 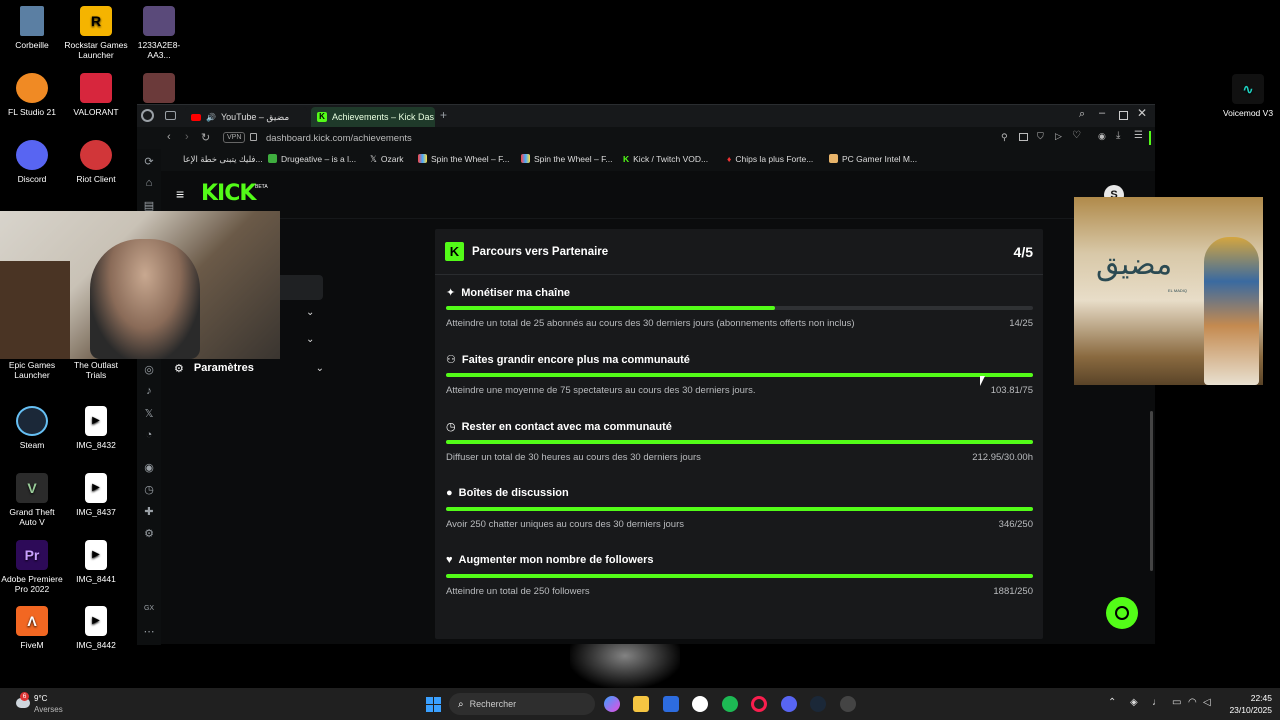 What do you see at coordinates (818, 704) in the screenshot?
I see `steam-taskbar-icon` at bounding box center [818, 704].